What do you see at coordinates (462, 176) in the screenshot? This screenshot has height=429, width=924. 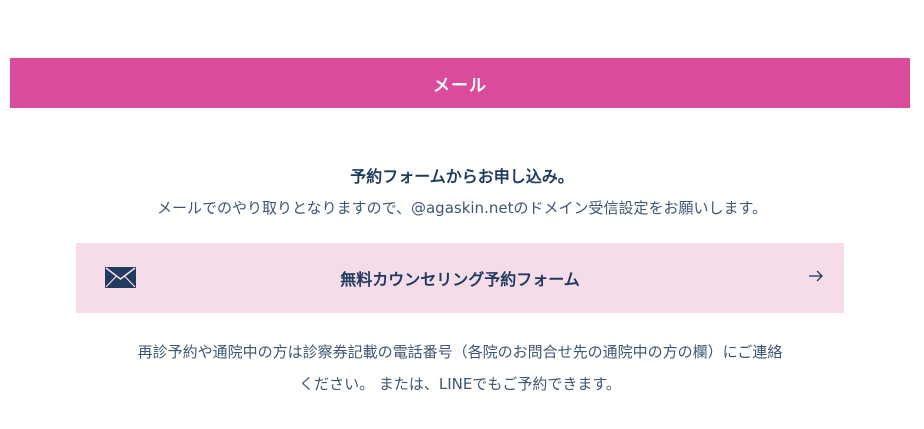 I see `intro-title: 予約フォームからお申し込み。` at bounding box center [462, 176].